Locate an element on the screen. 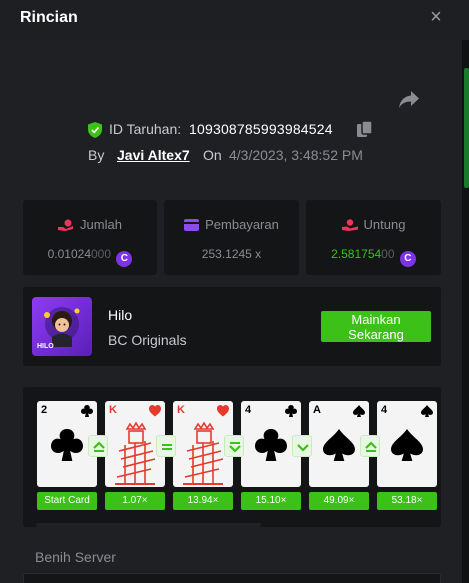 This screenshot has height=583, width=469. profit-hand-icon is located at coordinates (349, 225).